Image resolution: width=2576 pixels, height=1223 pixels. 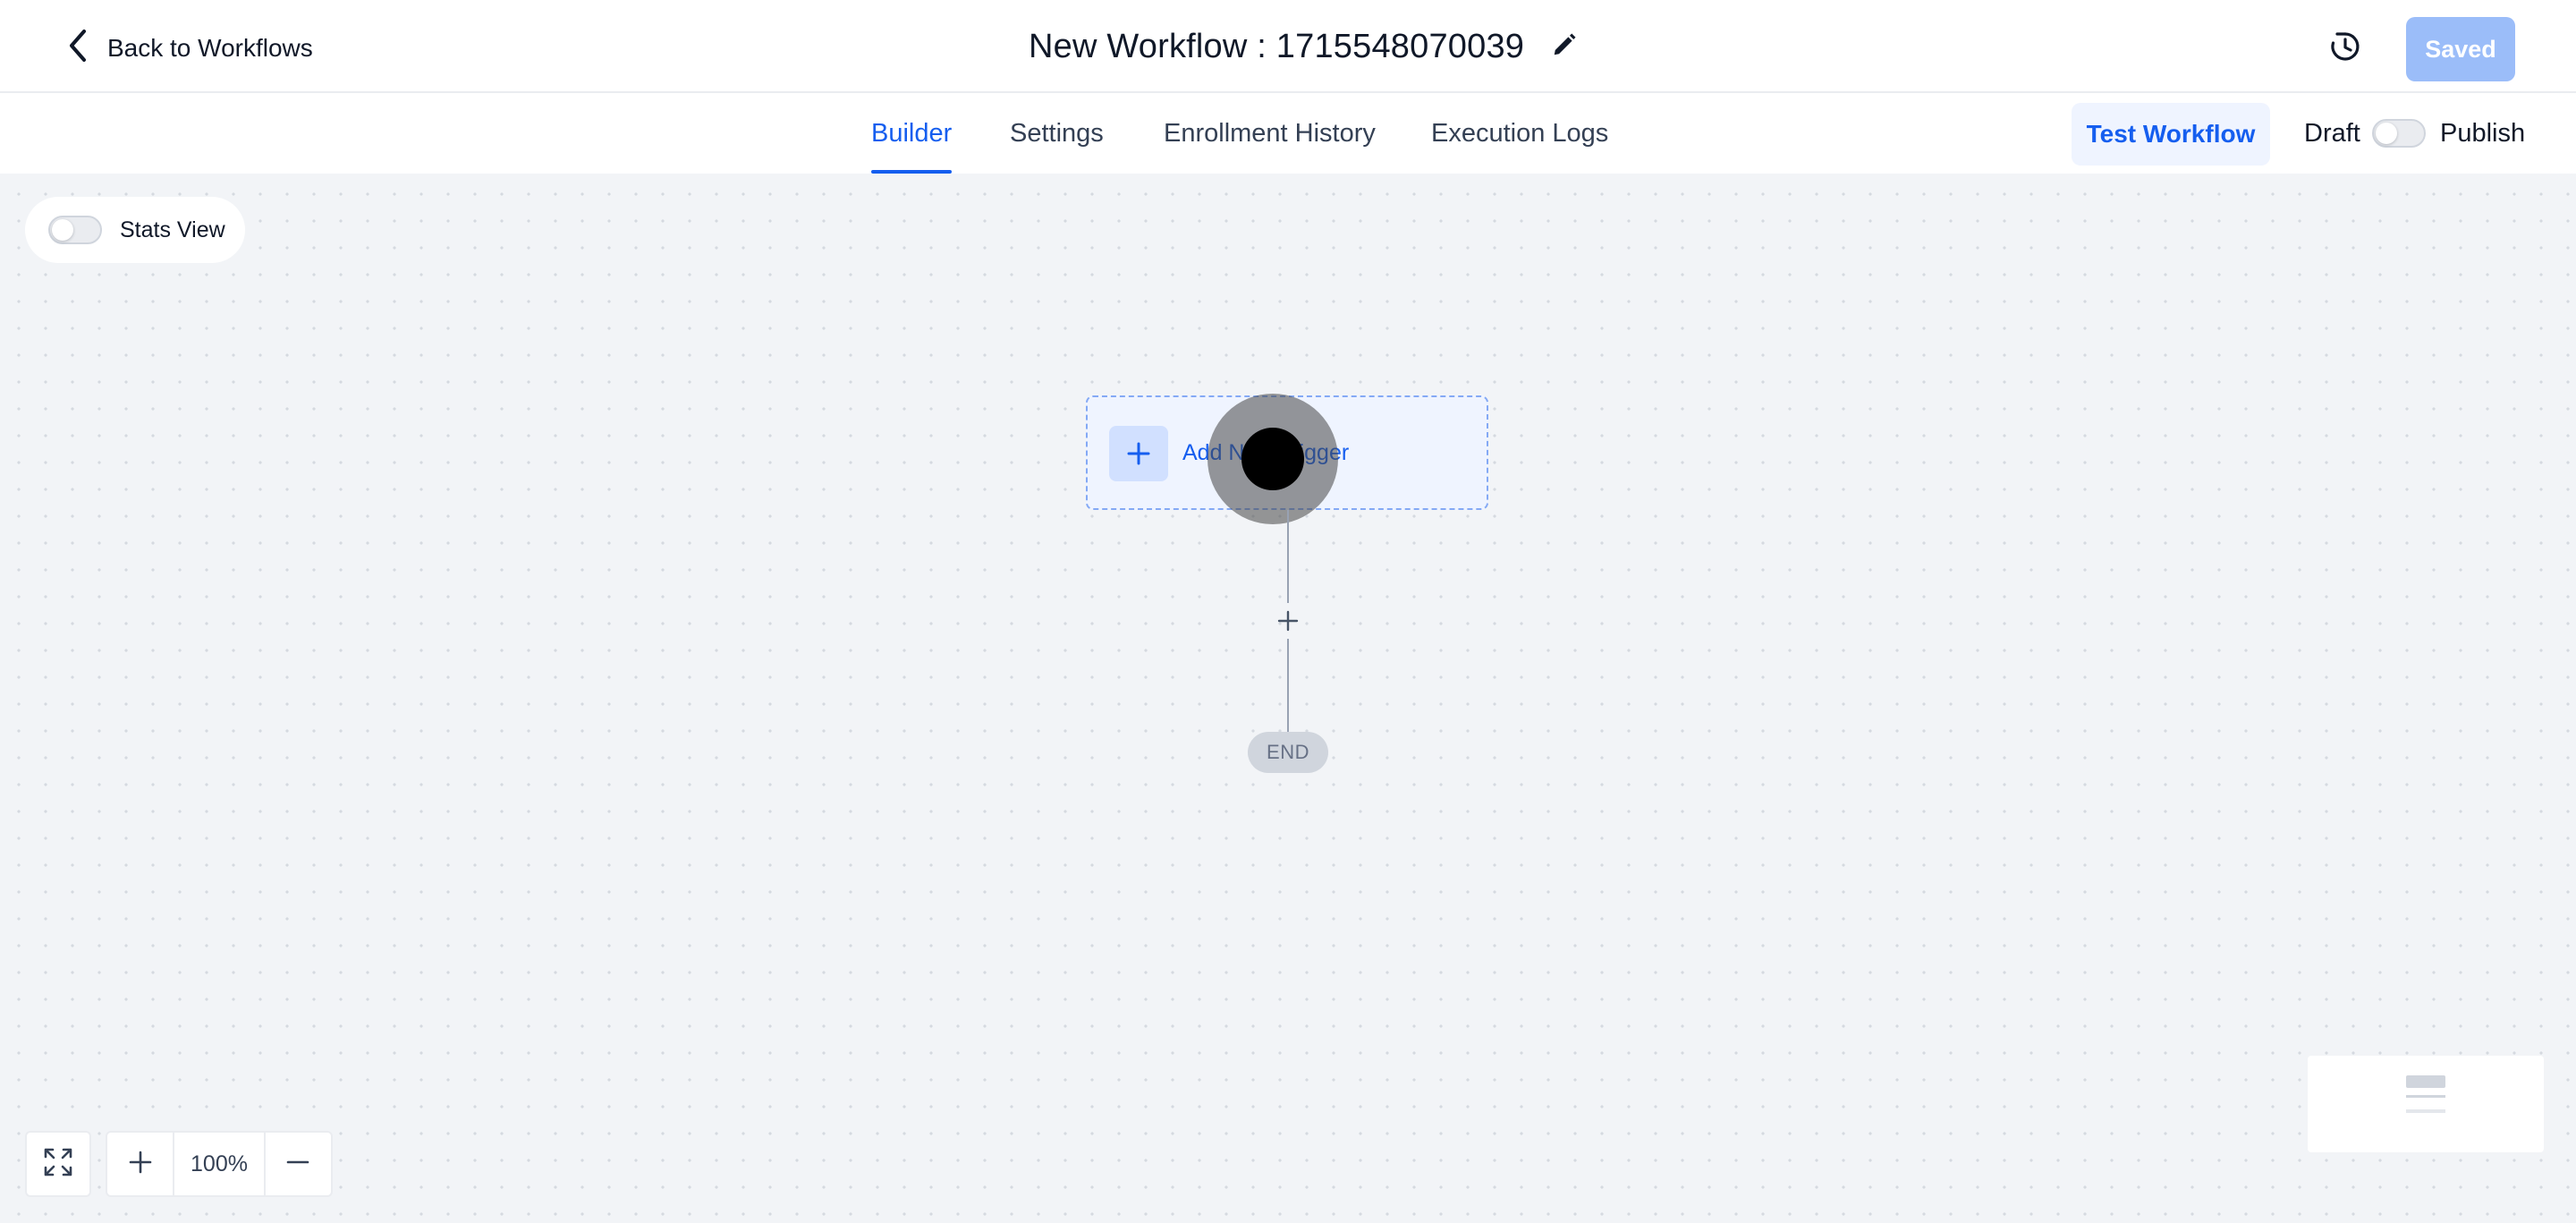 I want to click on add-step-button, so click(x=1288, y=621).